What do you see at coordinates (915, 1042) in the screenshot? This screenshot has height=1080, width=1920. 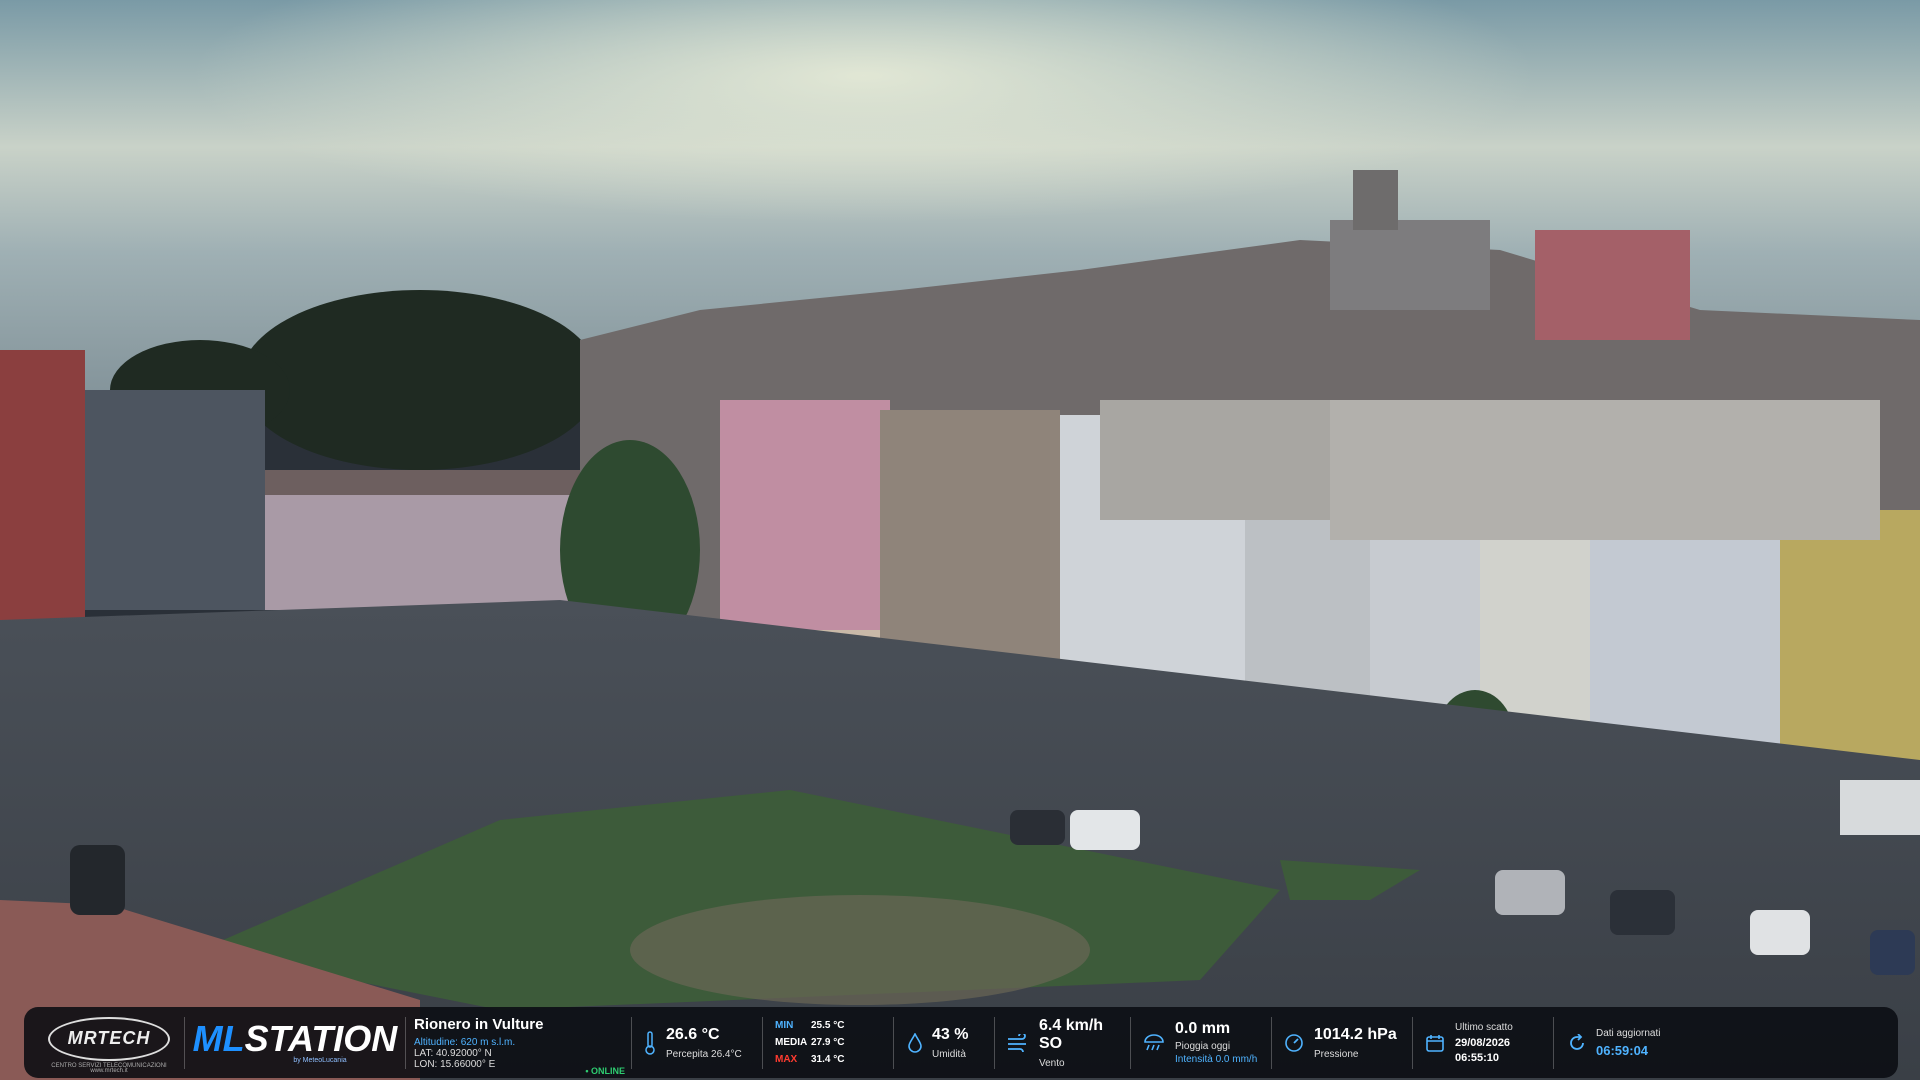 I see `droplet-icon` at bounding box center [915, 1042].